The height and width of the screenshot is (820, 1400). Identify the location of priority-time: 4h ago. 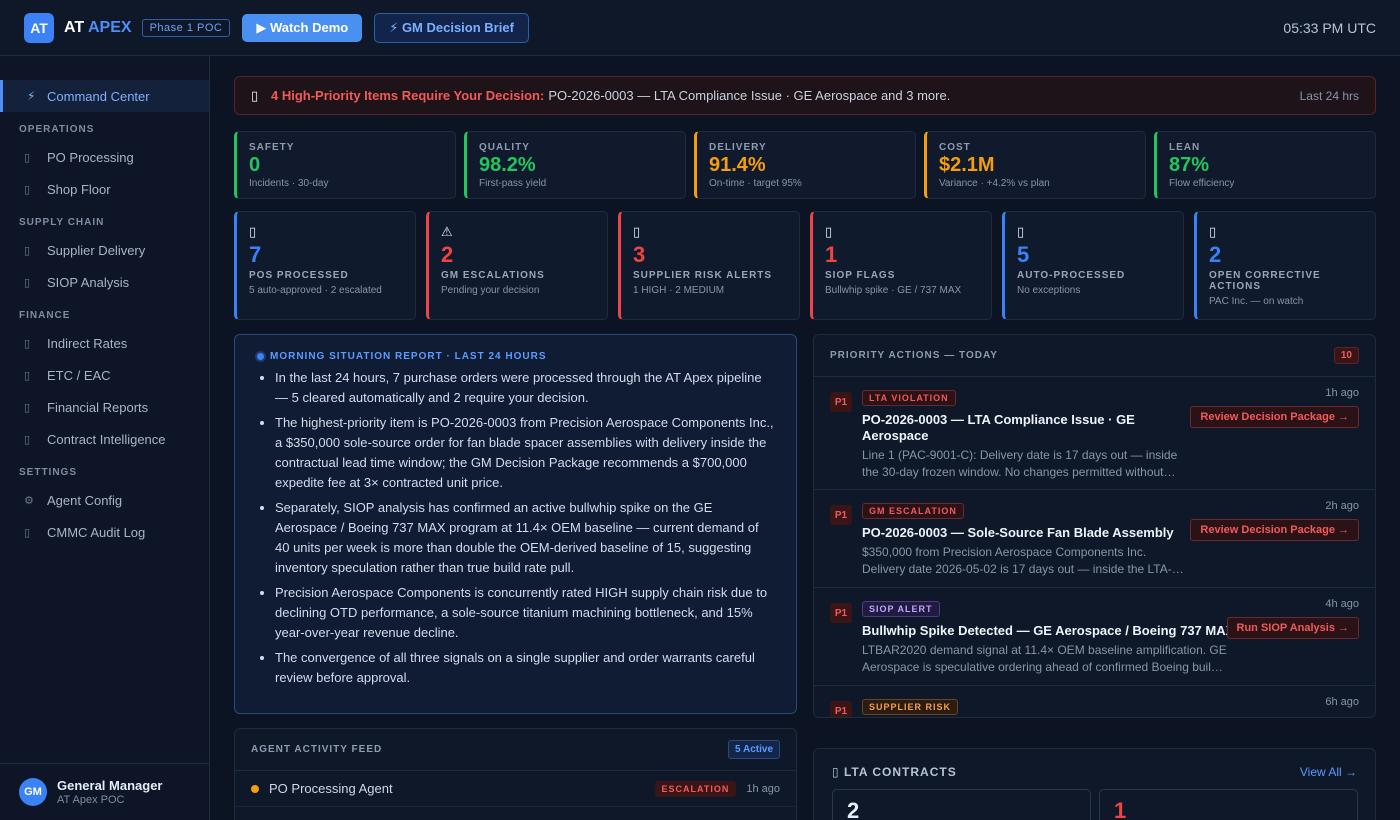
(1342, 604).